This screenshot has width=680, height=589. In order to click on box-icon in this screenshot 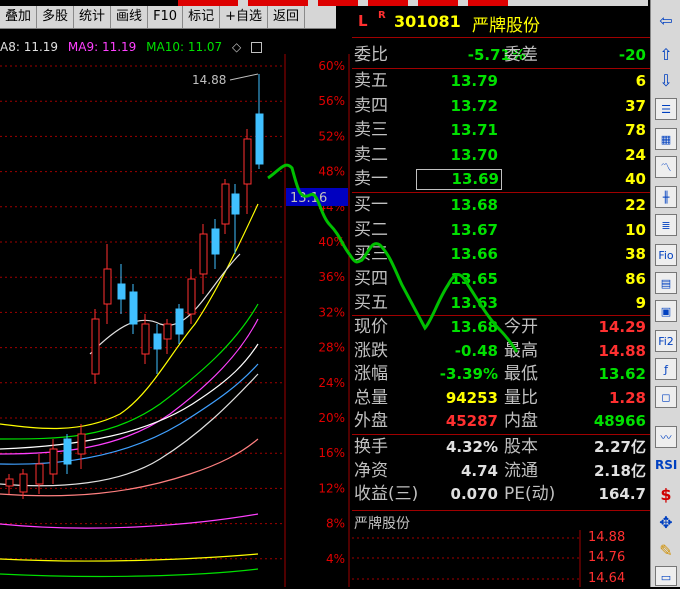, I will do `click(257, 47)`.